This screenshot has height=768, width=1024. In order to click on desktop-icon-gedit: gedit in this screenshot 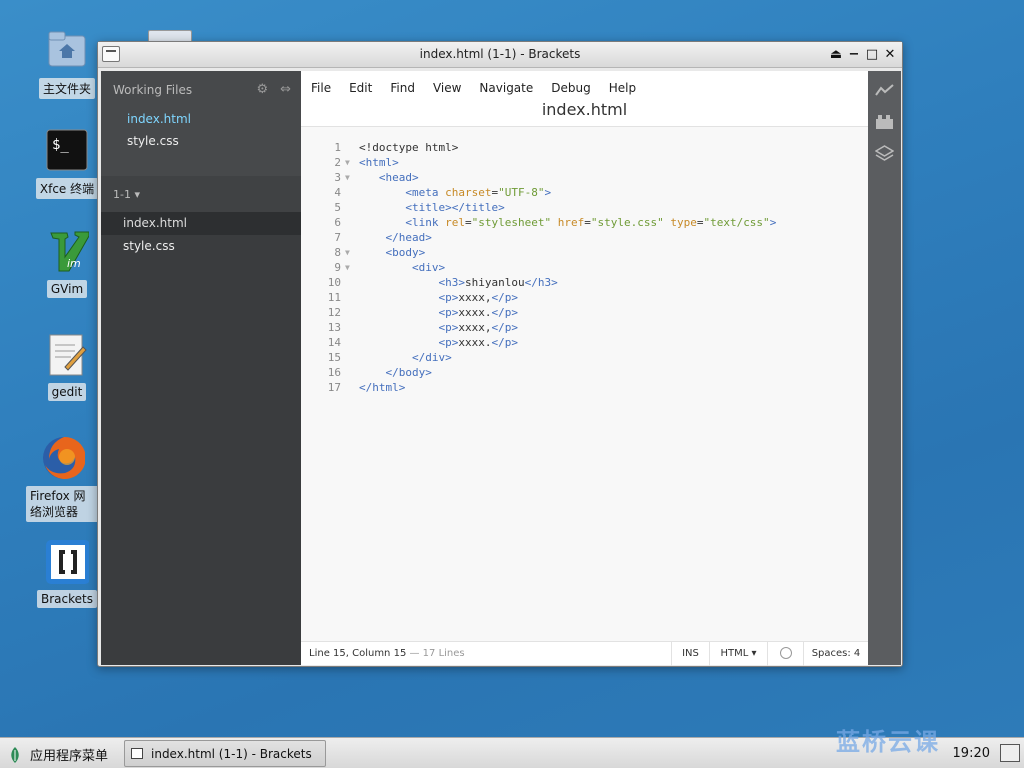, I will do `click(67, 367)`.